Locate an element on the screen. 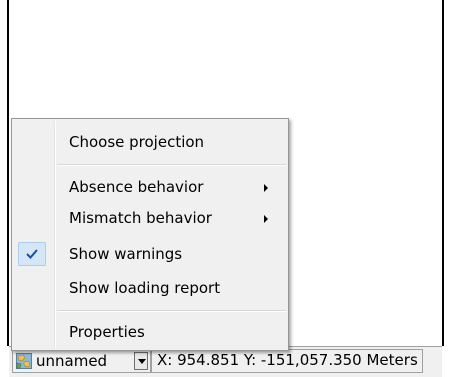 The image size is (457, 377). coordinate-readout-panel: X: 954.851 Y: -151,057.350 Meters is located at coordinates (287, 361).